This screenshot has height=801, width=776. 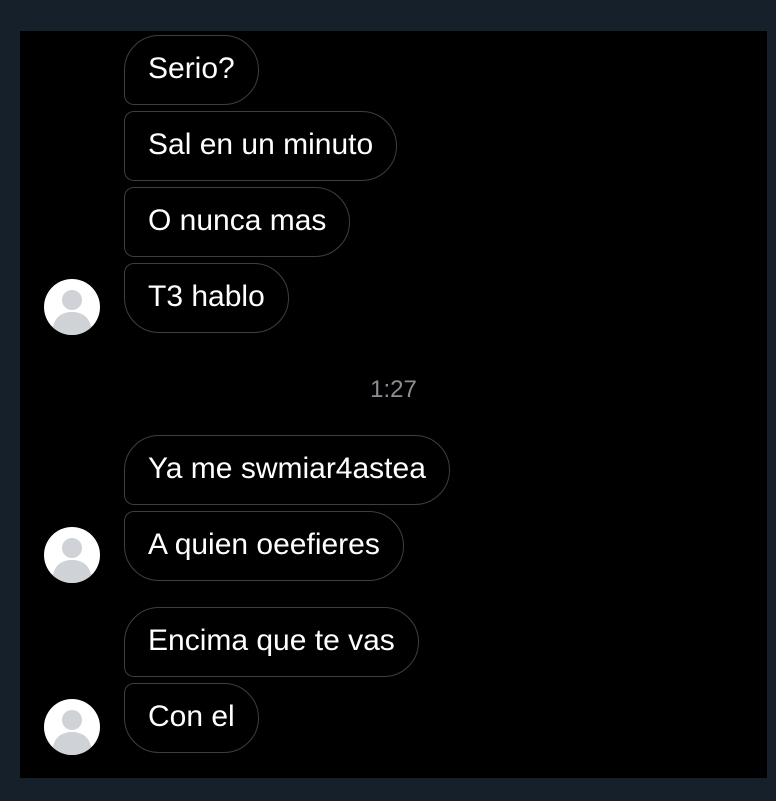 I want to click on message-bubble: Ya me swmiar4astea, so click(x=287, y=470).